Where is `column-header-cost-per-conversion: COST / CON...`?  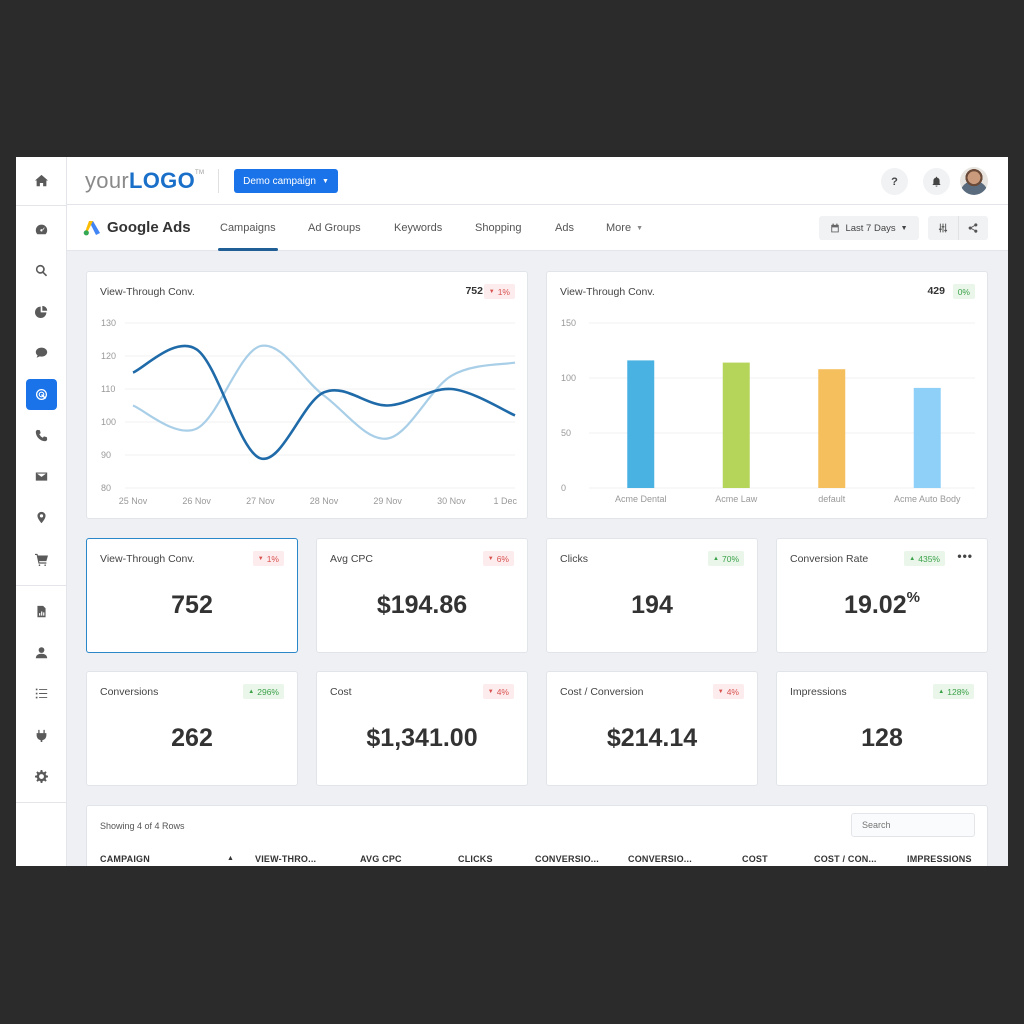 column-header-cost-per-conversion: COST / CON... is located at coordinates (845, 859).